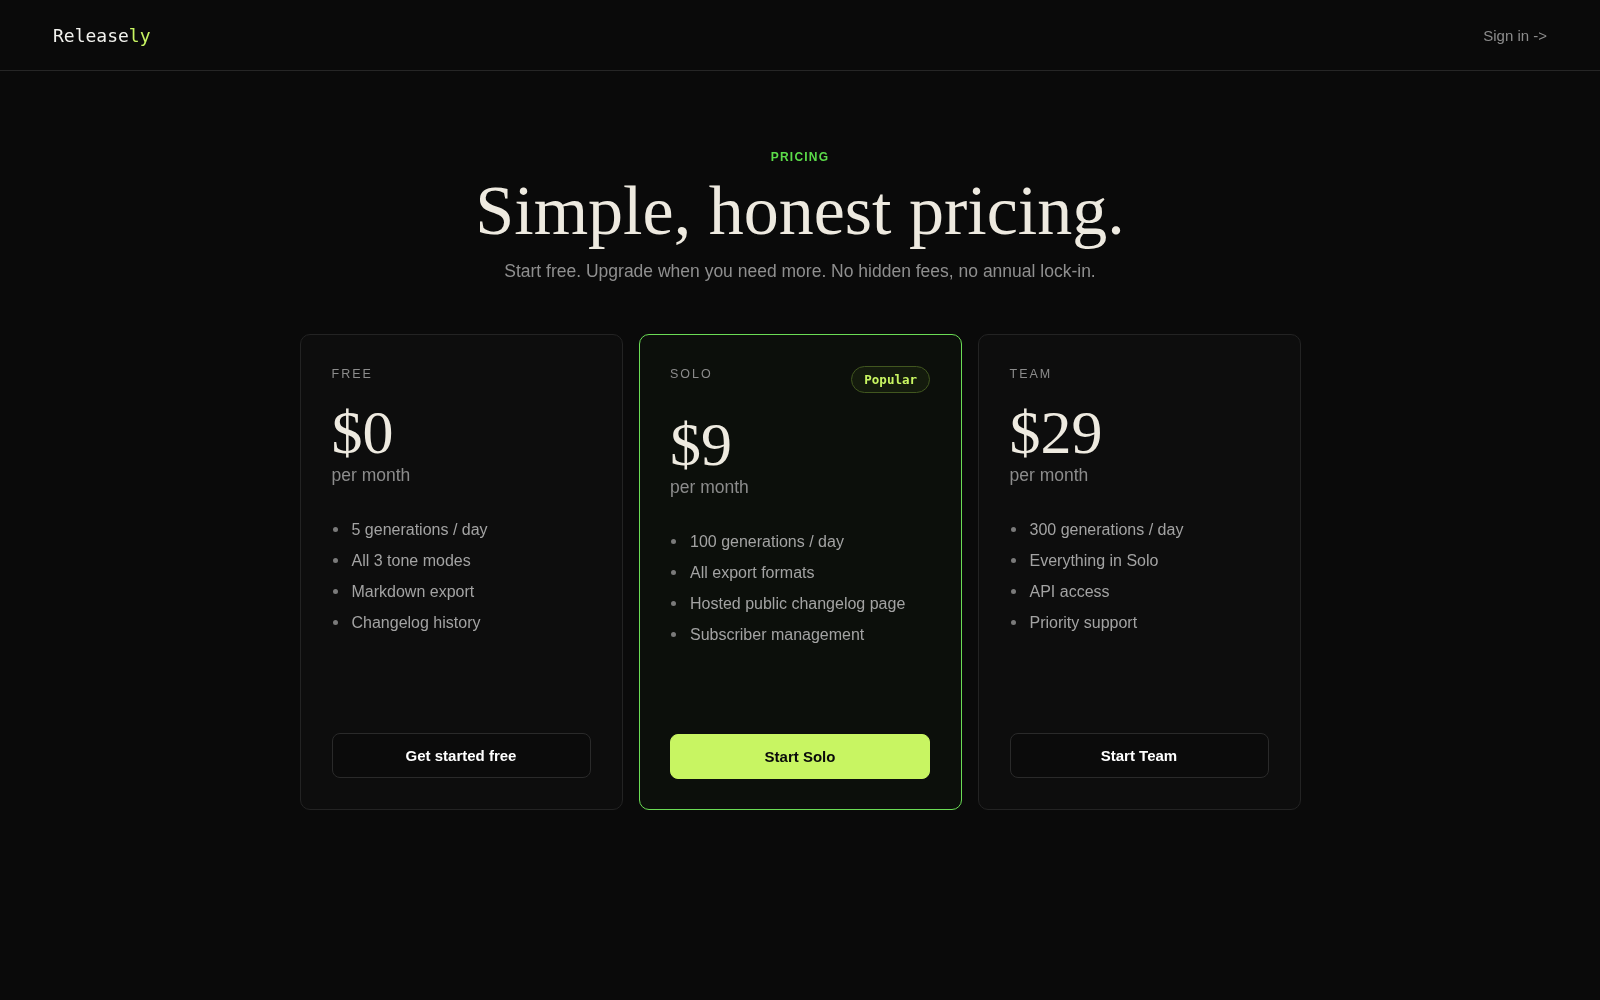 The image size is (1600, 1000). I want to click on feature-item: 5 generations / day, so click(419, 530).